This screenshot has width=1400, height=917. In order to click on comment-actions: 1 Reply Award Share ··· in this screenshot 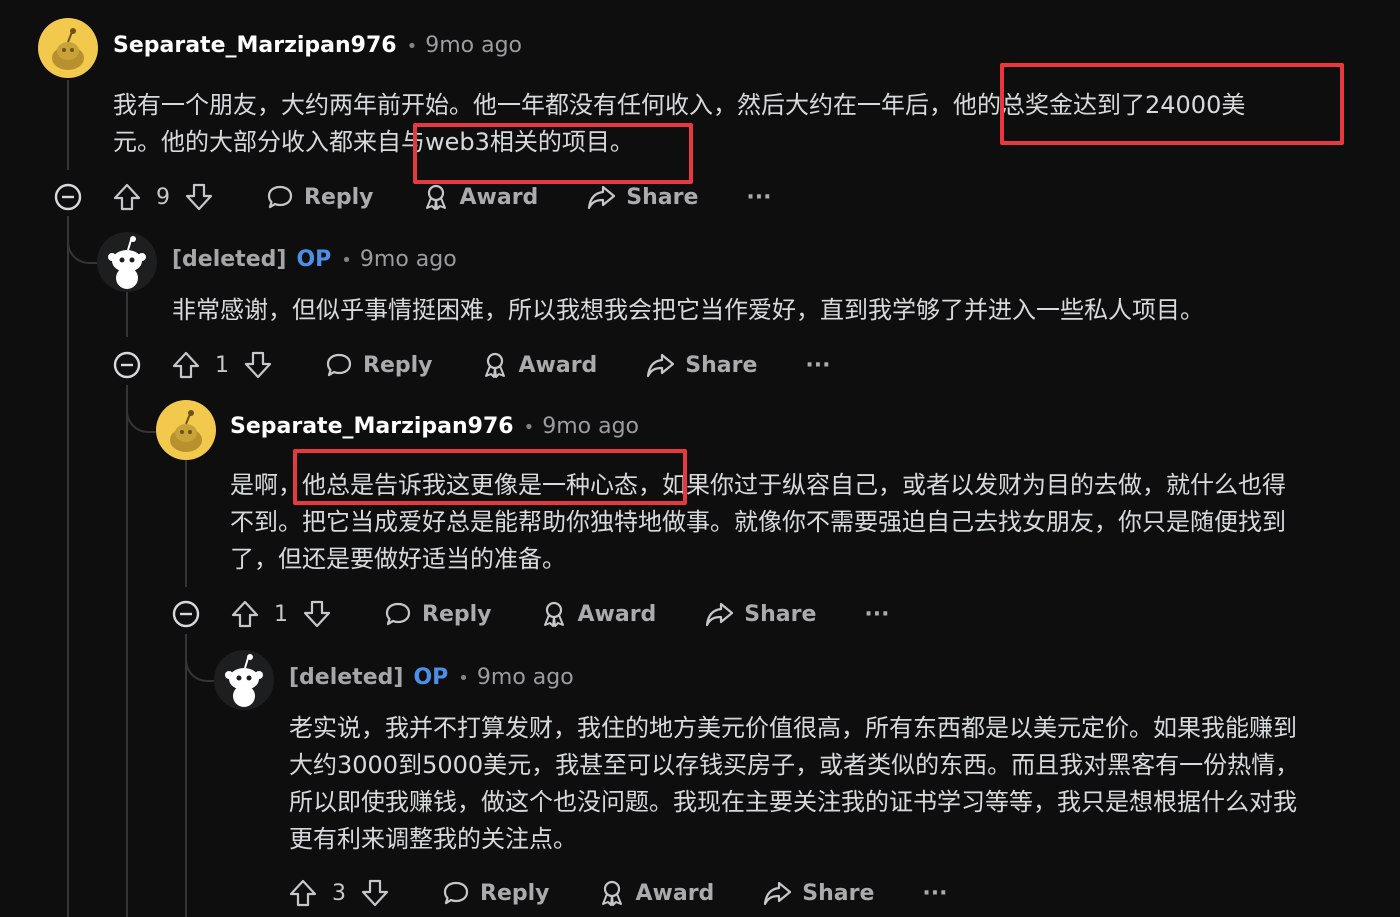, I will do `click(531, 614)`.